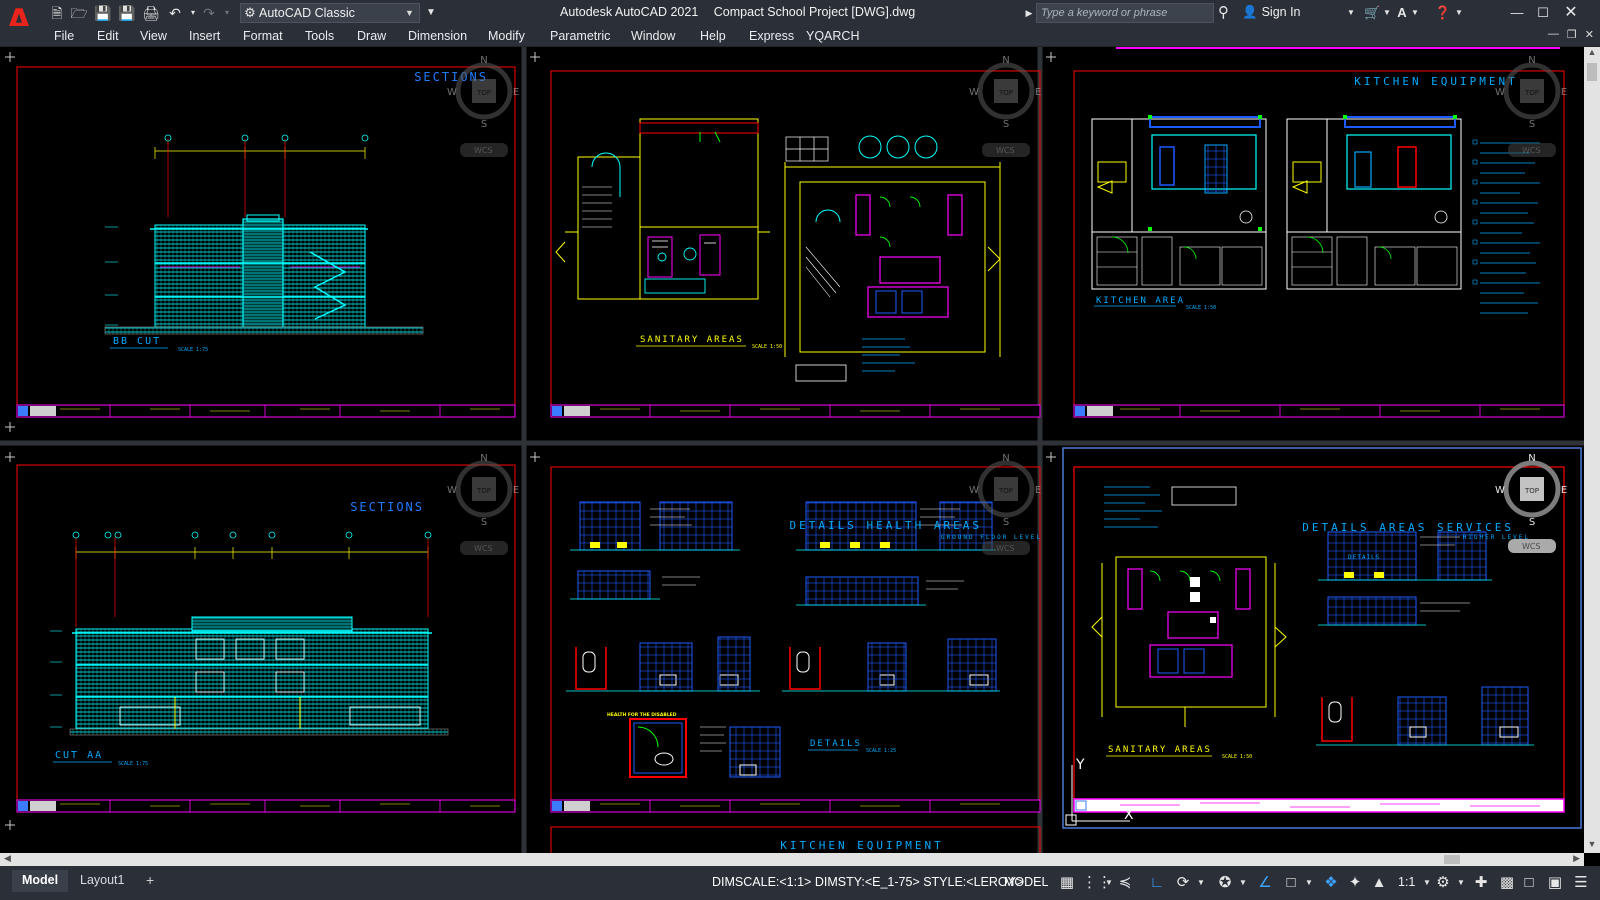  I want to click on infer-constraints-icon: ≼, so click(1125, 883).